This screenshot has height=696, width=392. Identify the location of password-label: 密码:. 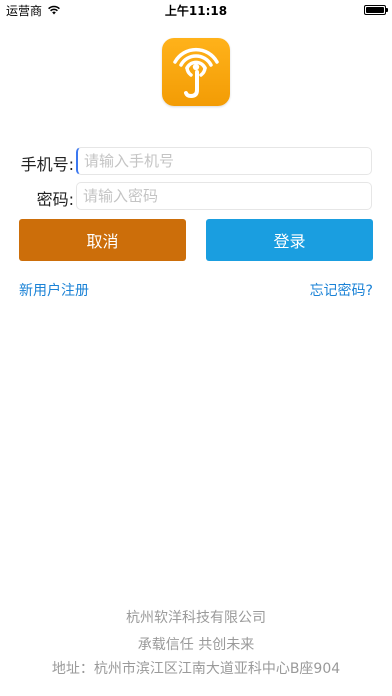
(55, 199).